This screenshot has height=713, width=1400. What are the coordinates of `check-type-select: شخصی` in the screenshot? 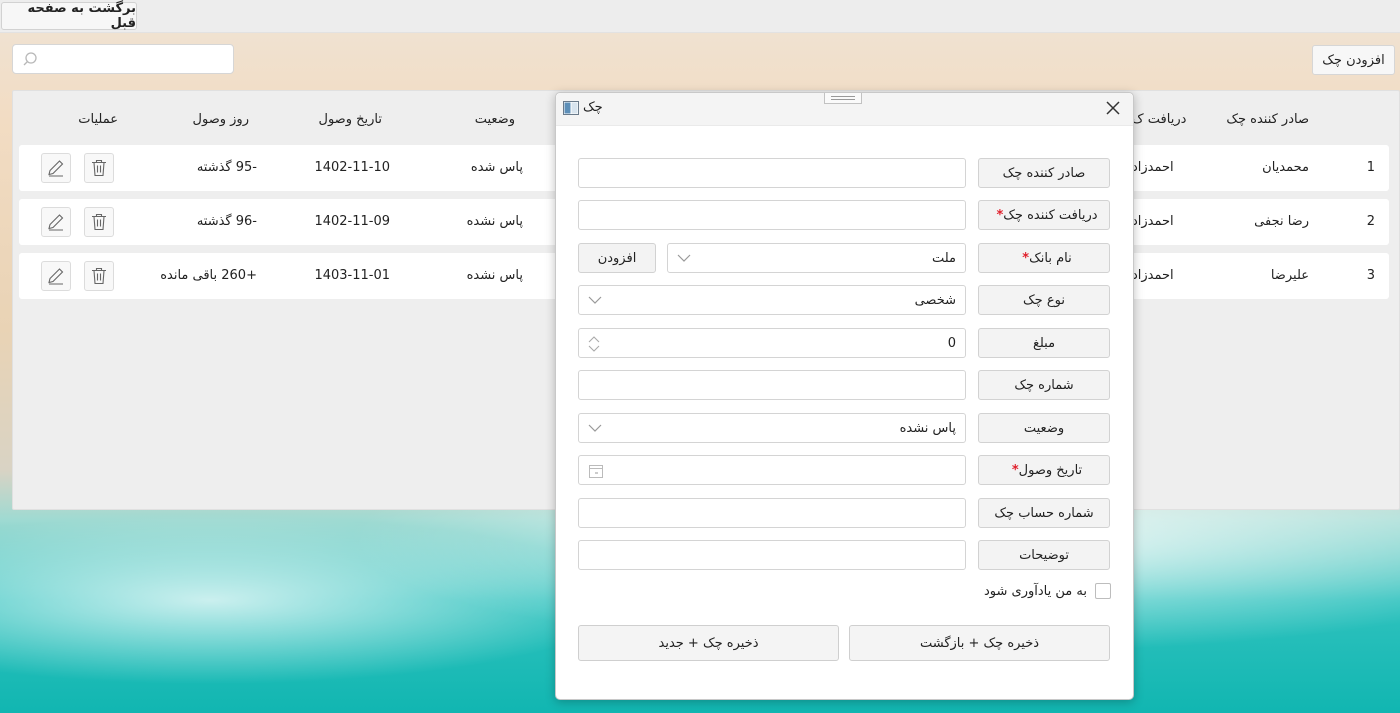 It's located at (772, 300).